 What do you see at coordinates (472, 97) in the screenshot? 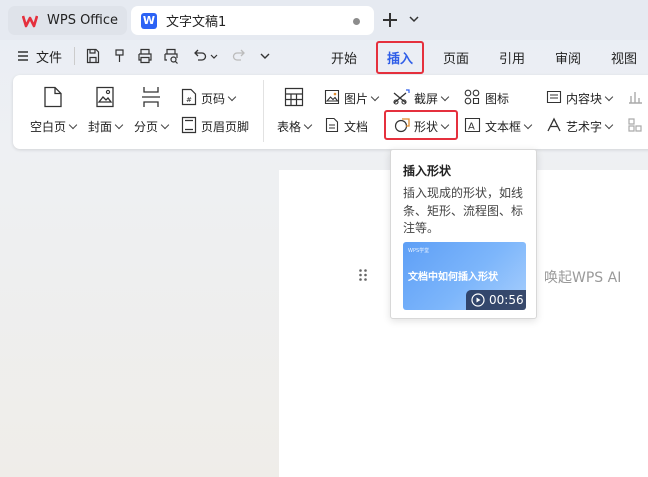
I see `icon-library-icon` at bounding box center [472, 97].